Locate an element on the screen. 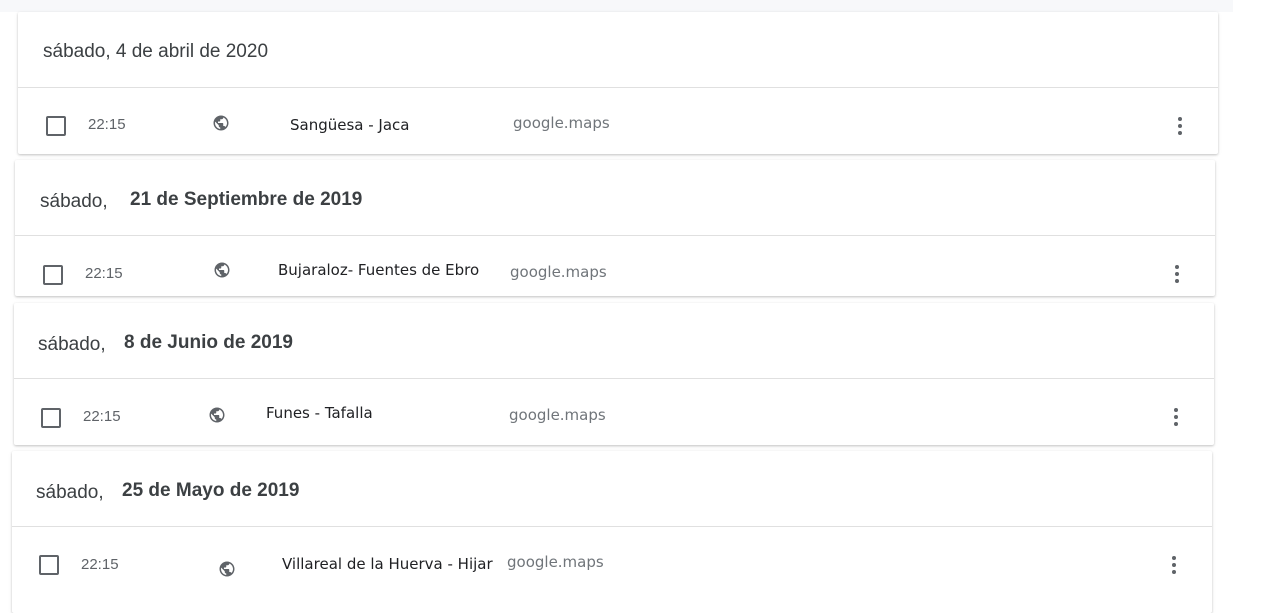  activity-title: Bujaraloz- Fuentes de Ebro is located at coordinates (378, 270).